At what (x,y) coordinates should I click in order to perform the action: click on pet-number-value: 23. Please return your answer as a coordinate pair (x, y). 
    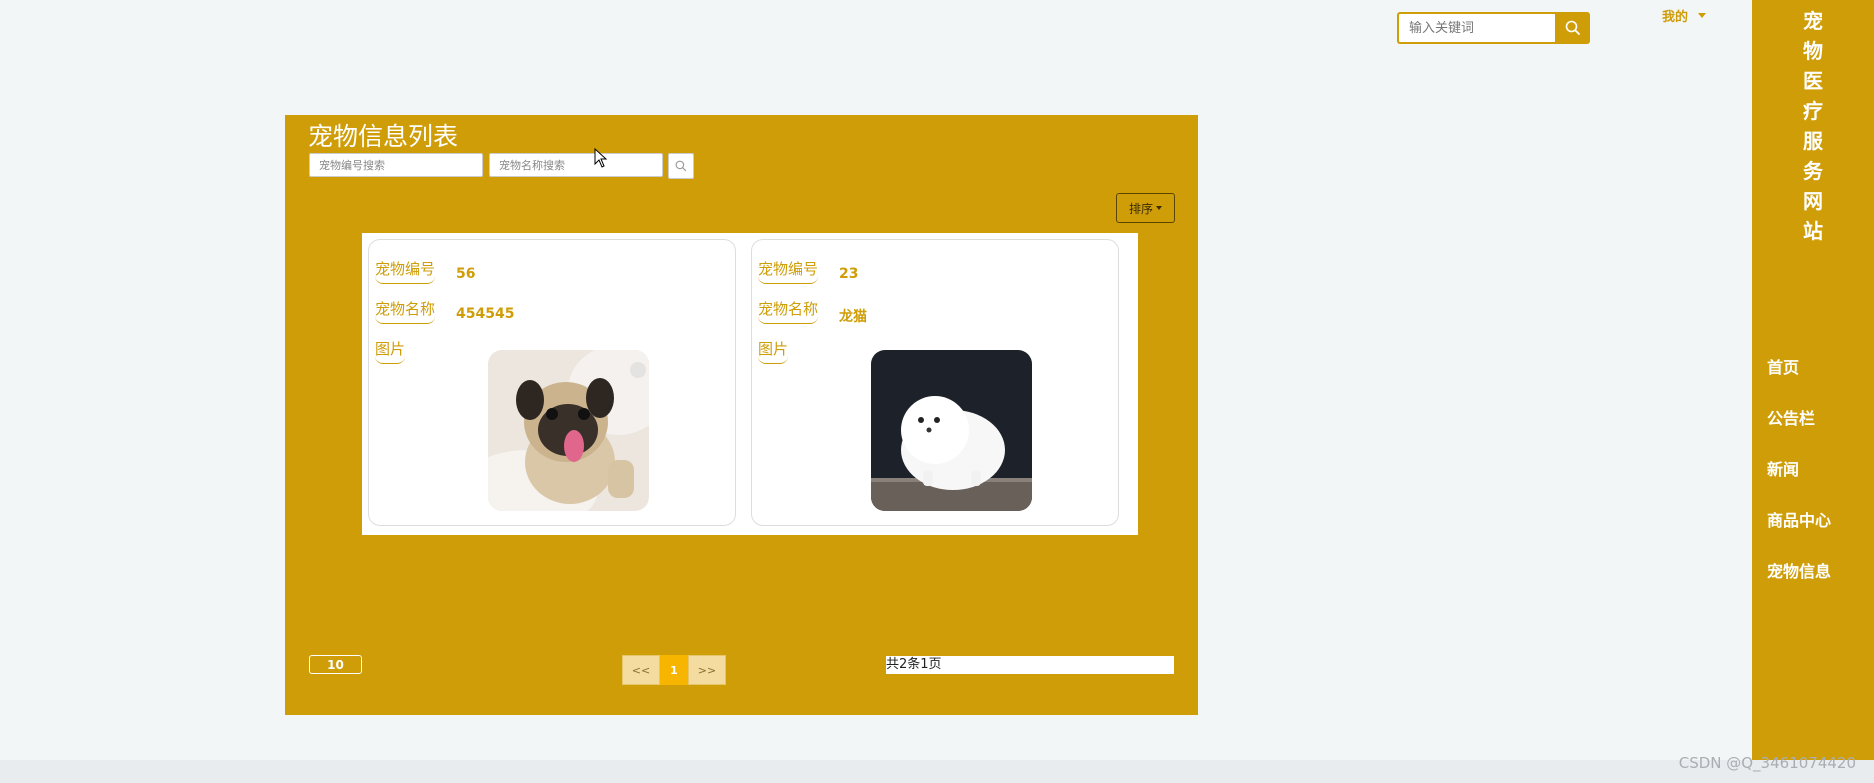
    Looking at the image, I should click on (849, 274).